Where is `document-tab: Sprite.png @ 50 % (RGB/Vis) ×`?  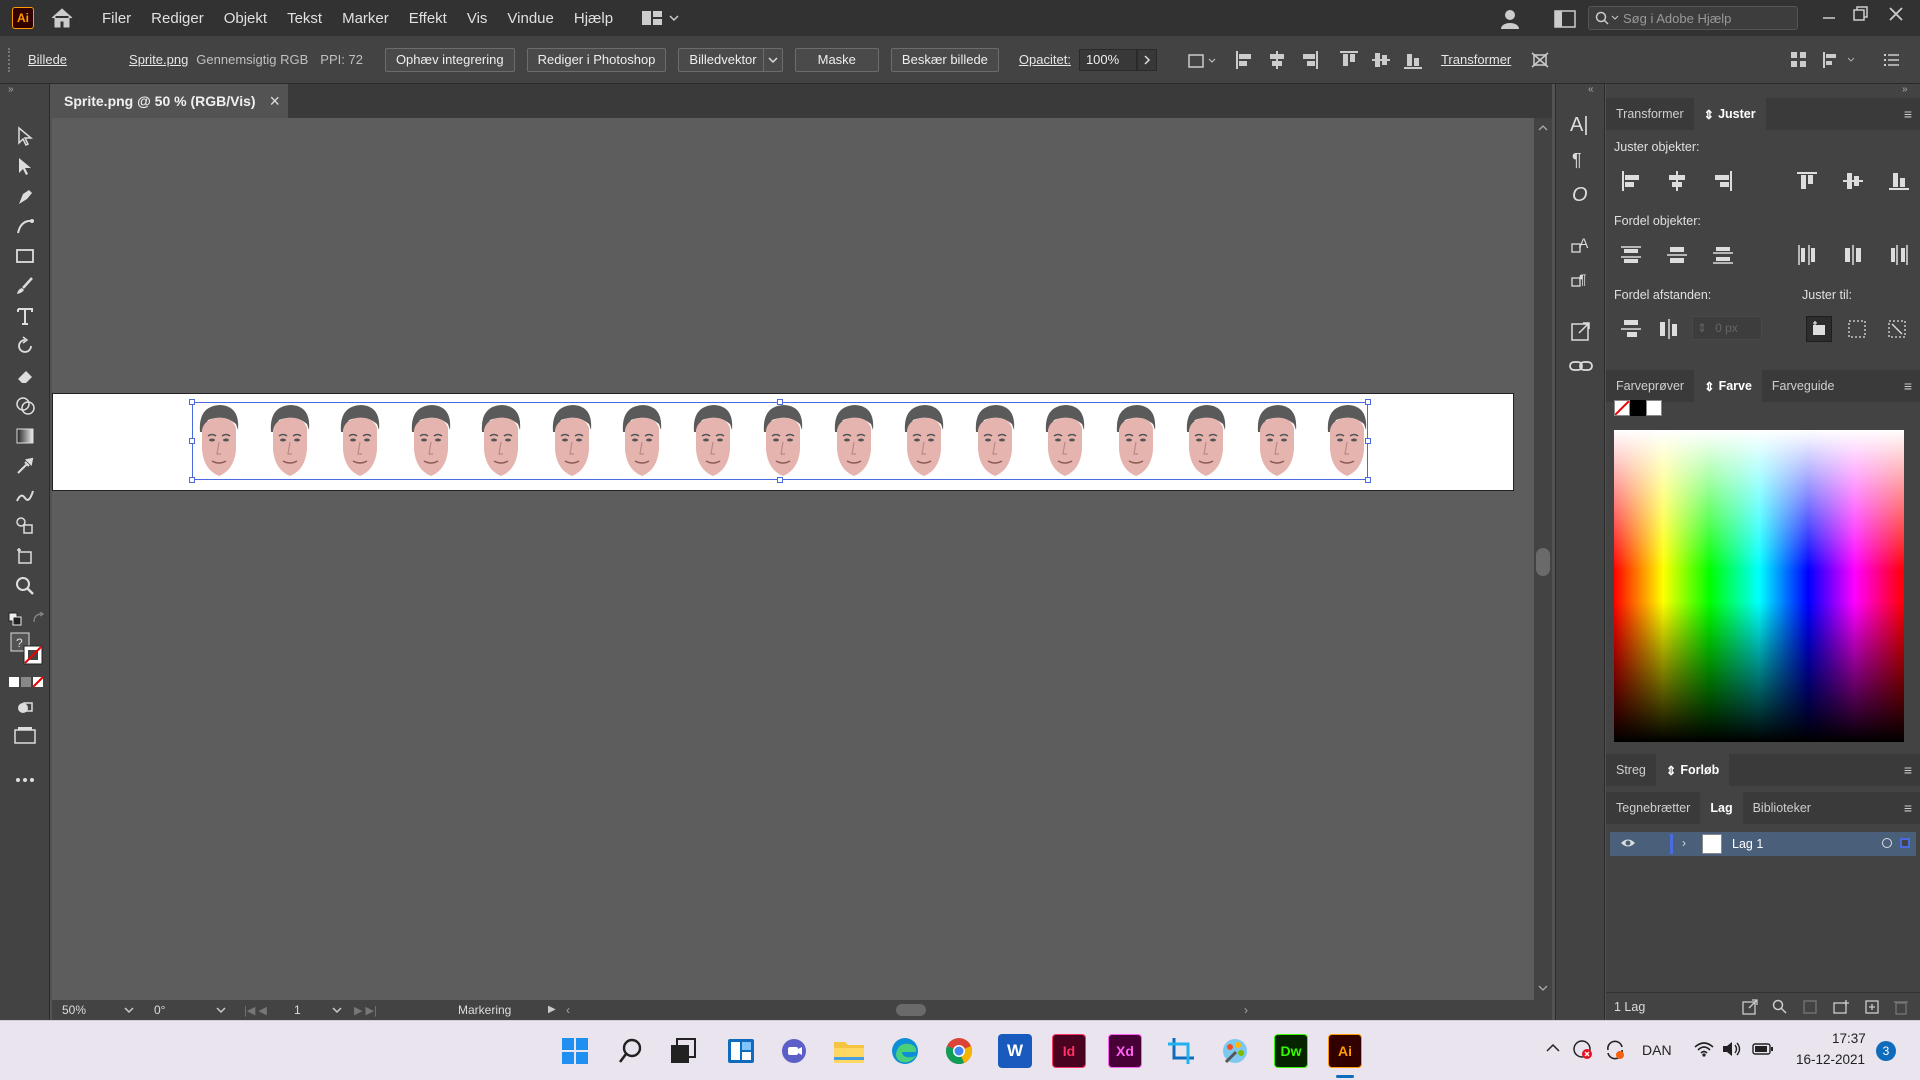 document-tab: Sprite.png @ 50 % (RGB/Vis) × is located at coordinates (170, 101).